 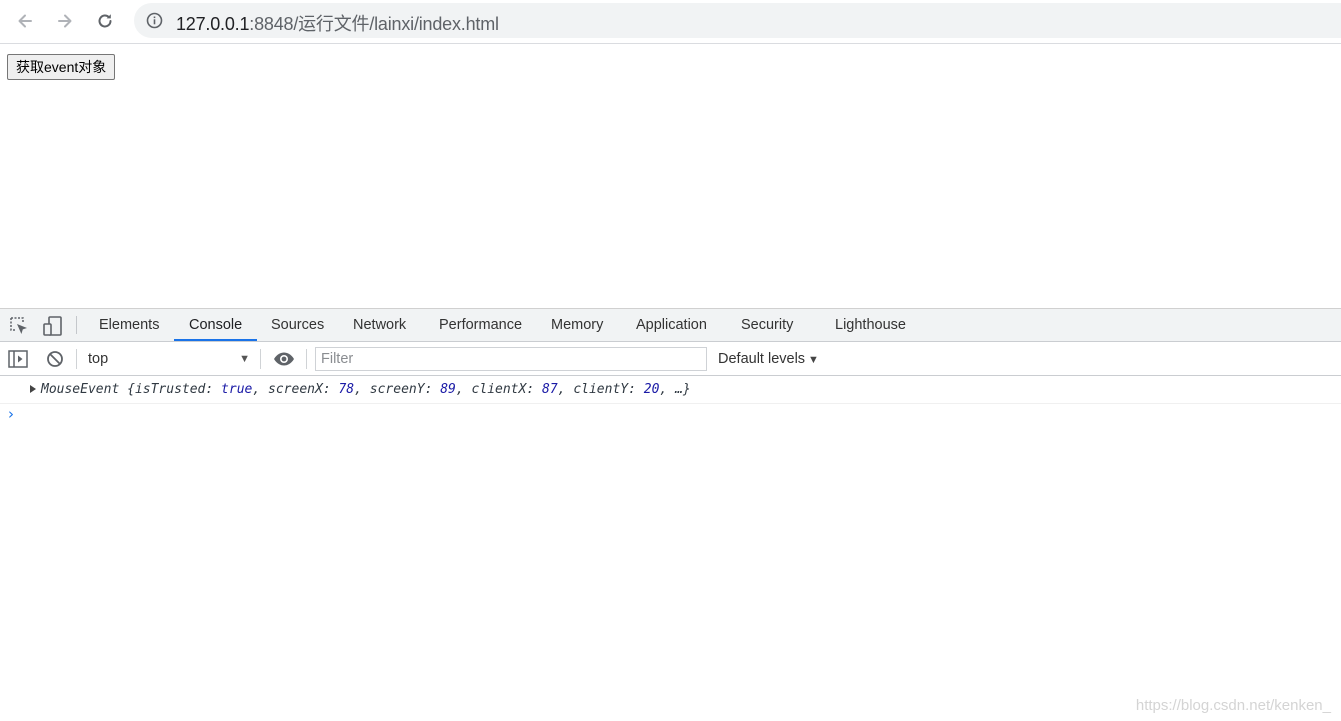 I want to click on property-value: 89, so click(x=448, y=389).